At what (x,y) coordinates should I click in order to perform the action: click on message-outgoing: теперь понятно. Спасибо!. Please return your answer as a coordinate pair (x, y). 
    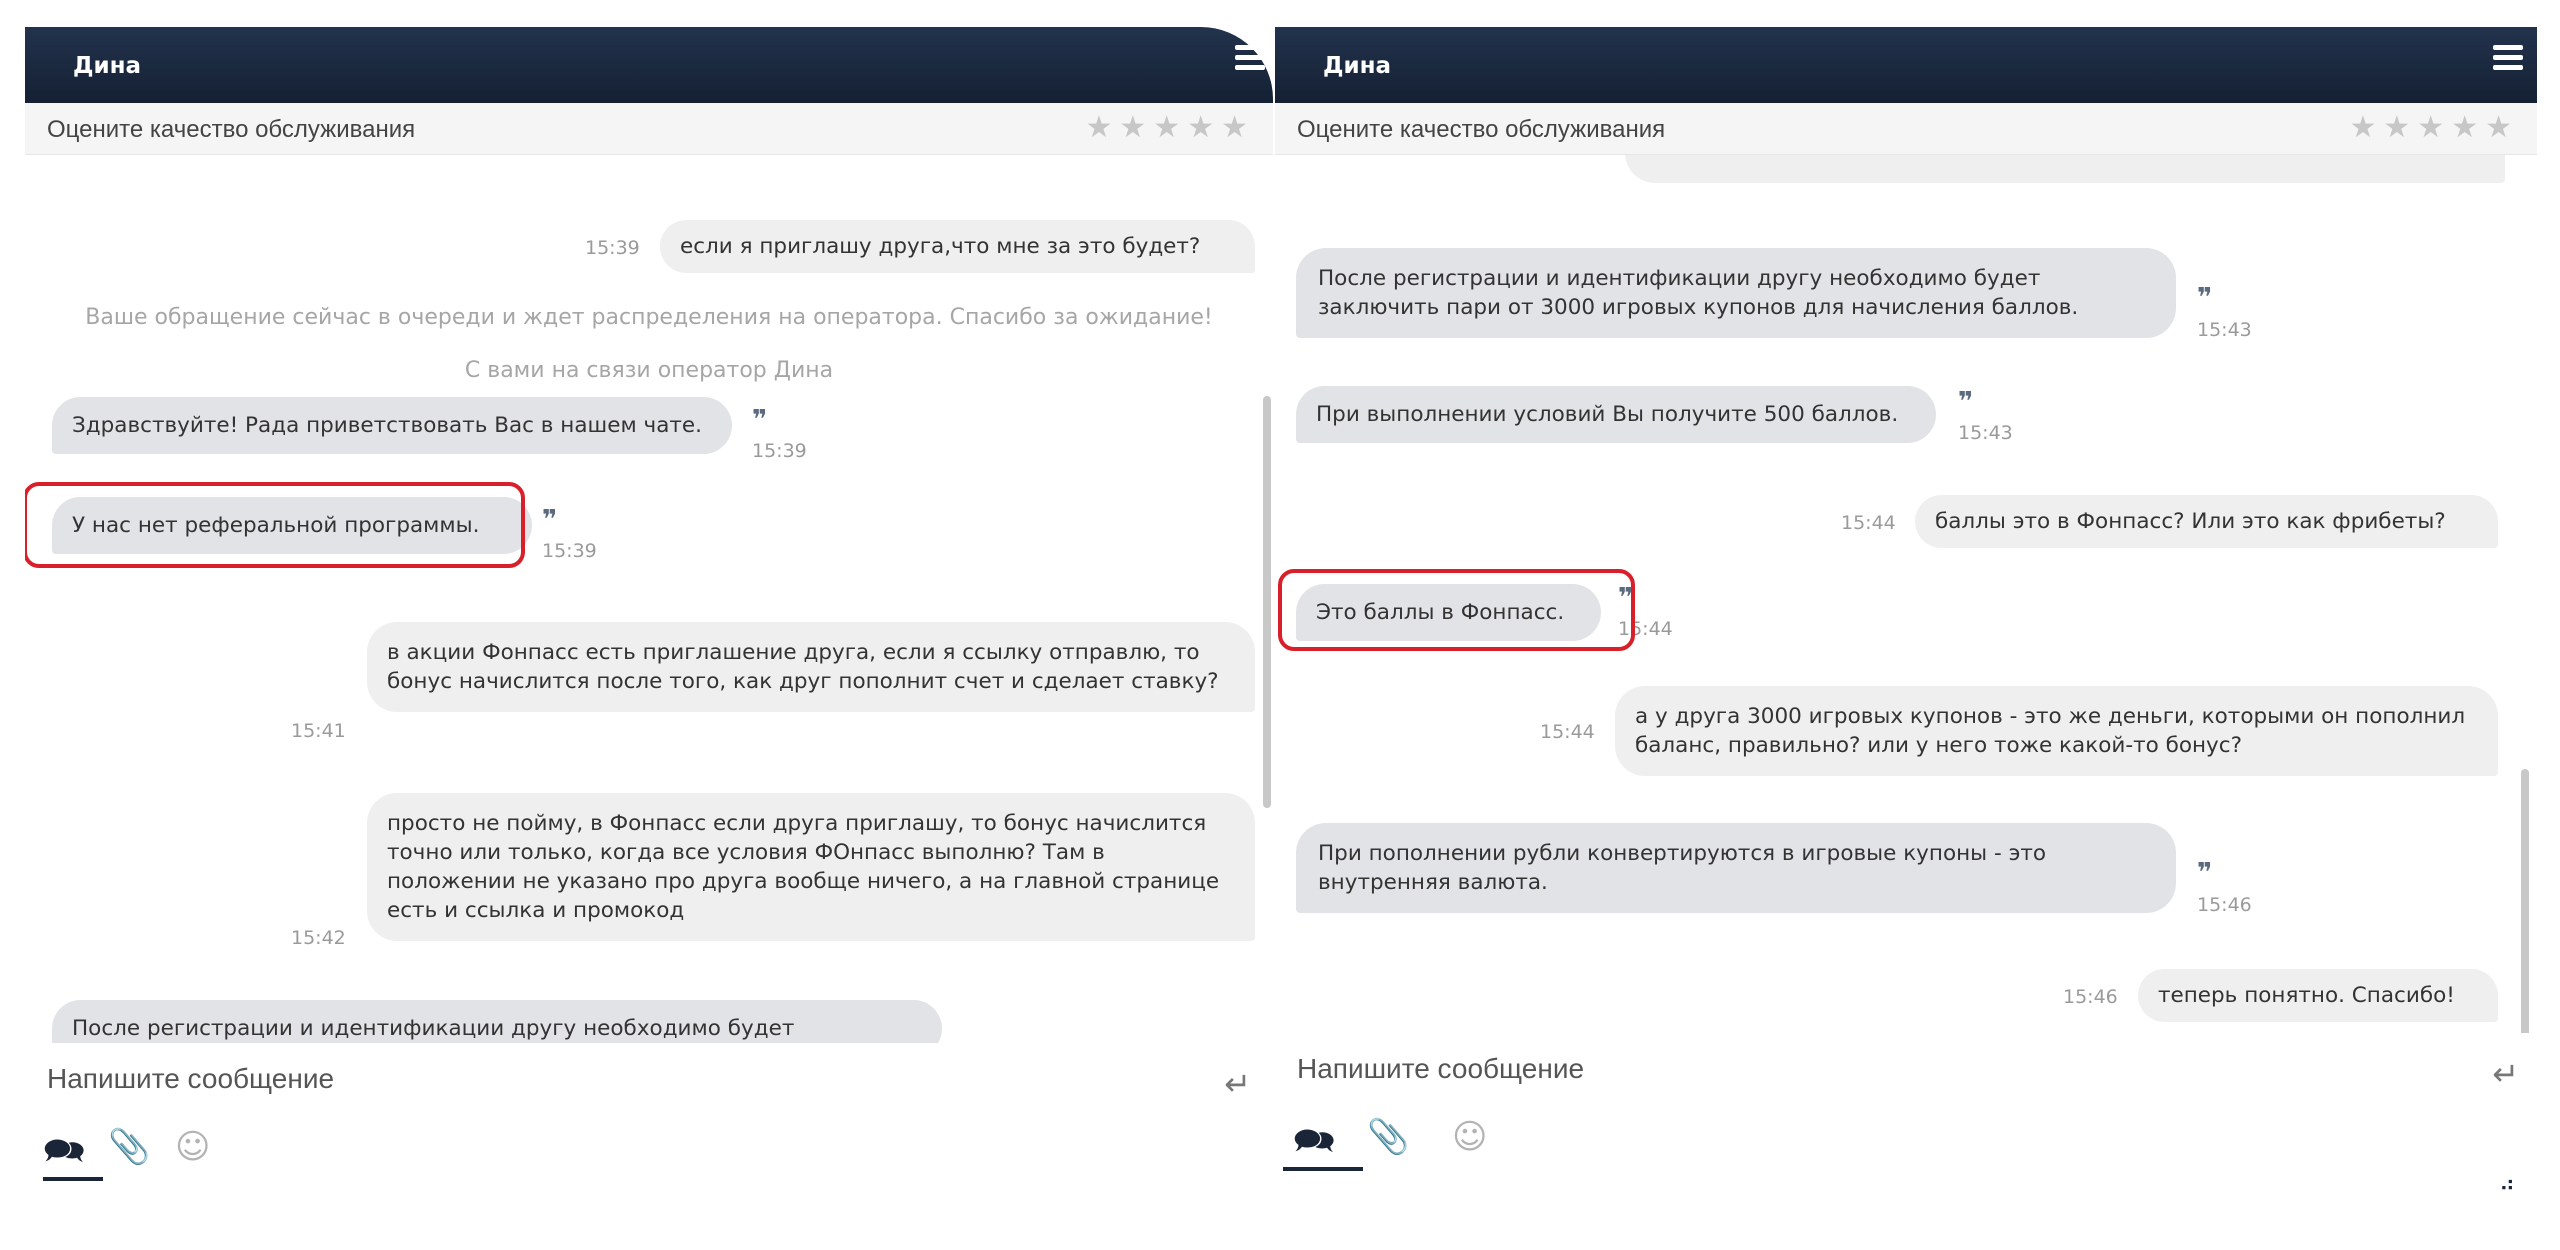
    Looking at the image, I should click on (2318, 995).